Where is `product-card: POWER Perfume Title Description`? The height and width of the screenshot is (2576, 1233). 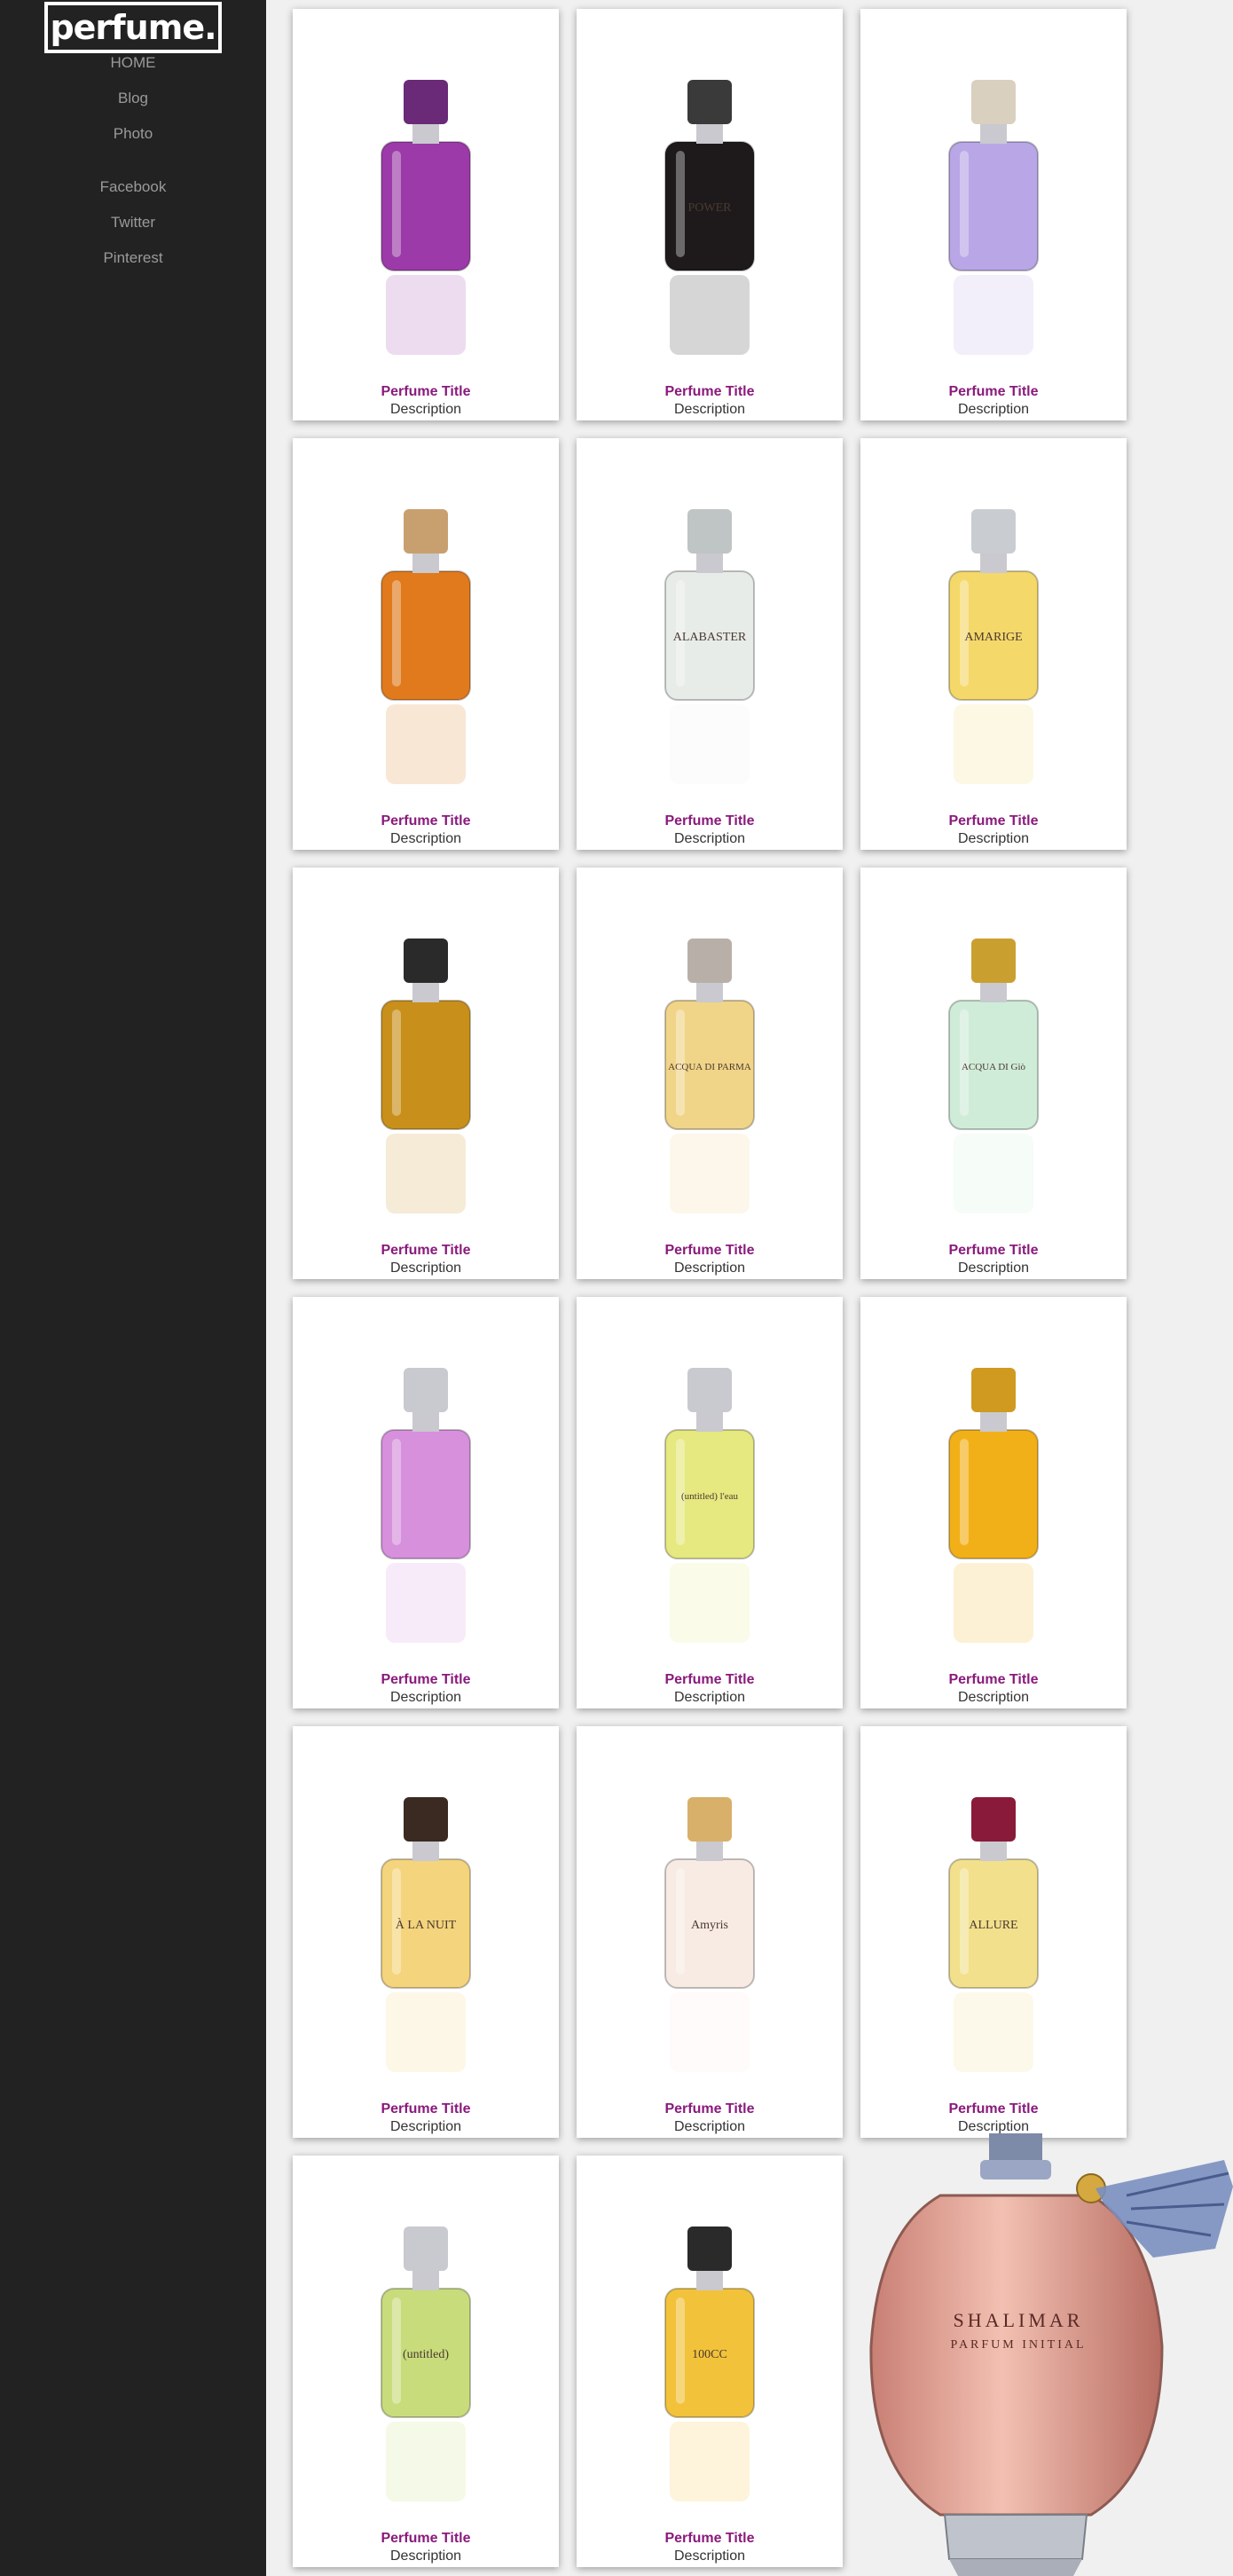 product-card: POWER Perfume Title Description is located at coordinates (710, 214).